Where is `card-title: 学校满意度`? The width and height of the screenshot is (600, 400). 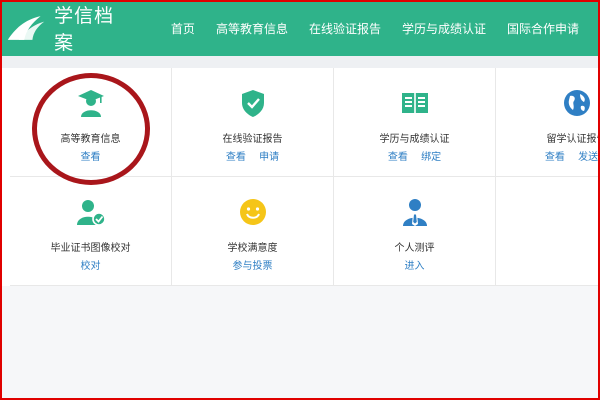
card-title: 学校满意度 is located at coordinates (252, 248).